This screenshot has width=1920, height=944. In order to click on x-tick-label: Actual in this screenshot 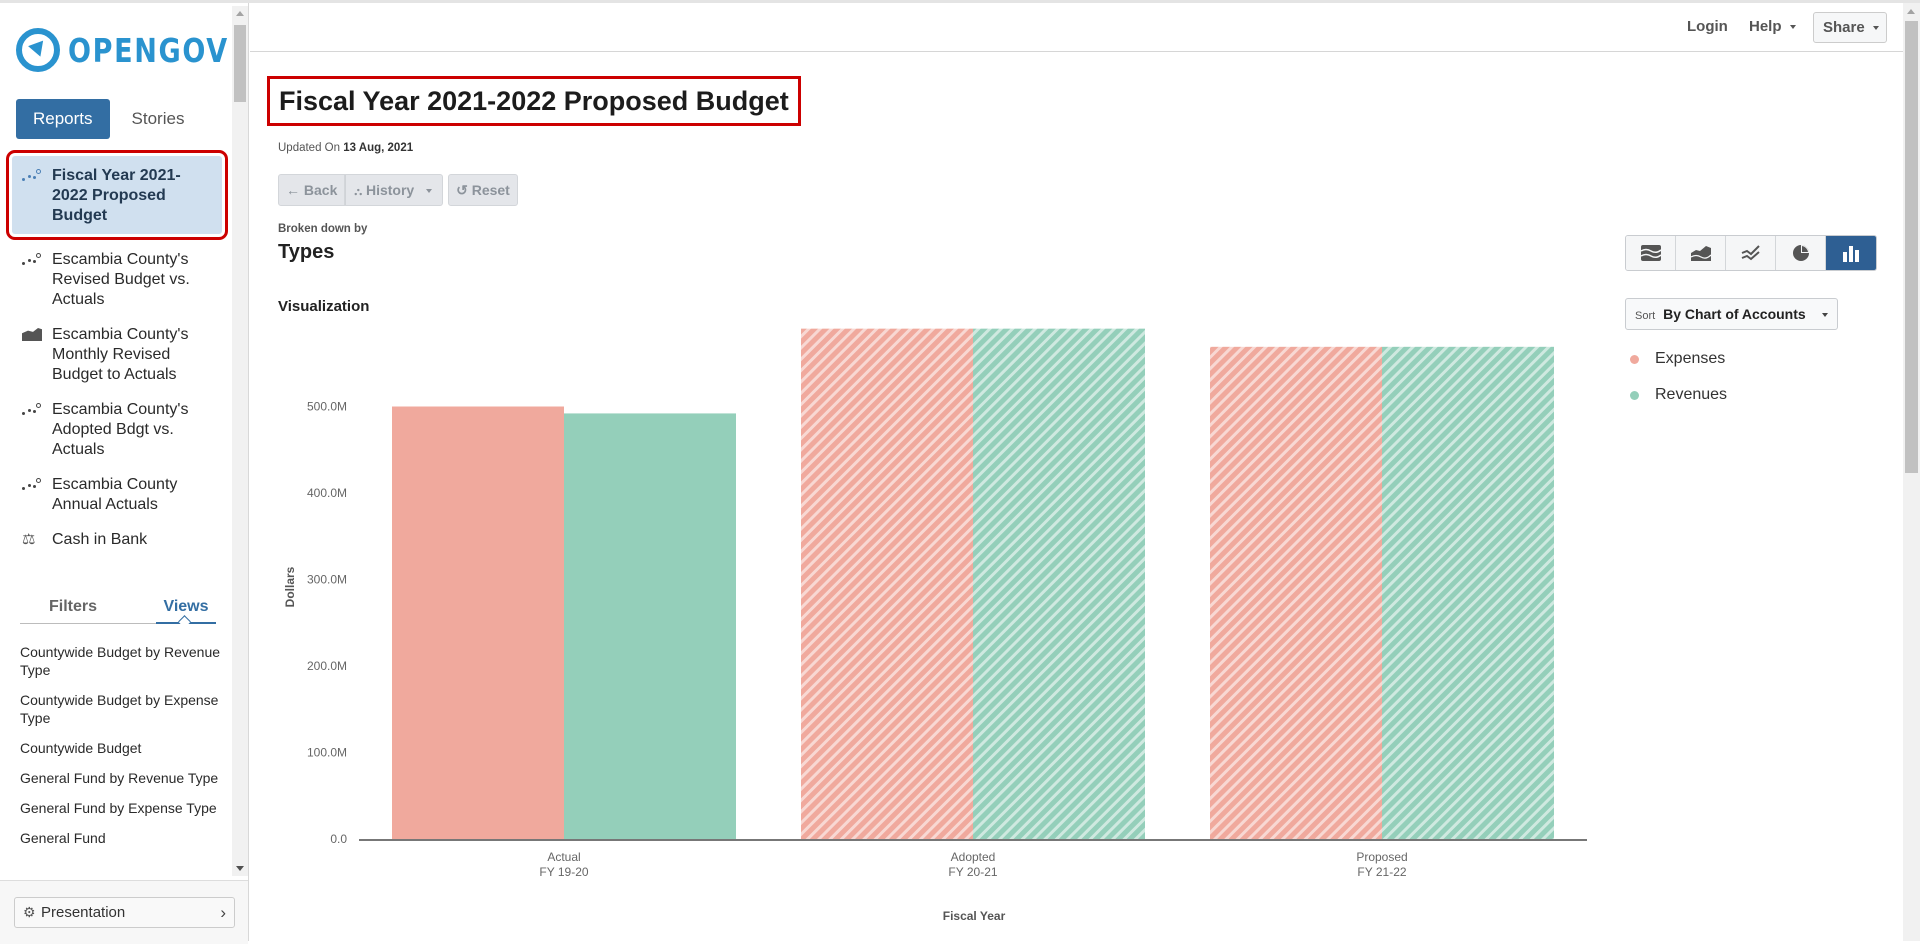, I will do `click(563, 857)`.